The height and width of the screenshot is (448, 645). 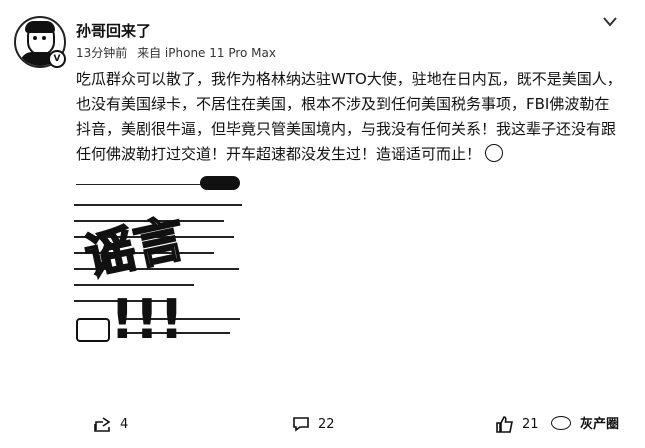 I want to click on action-bar: 4 22 21, so click(x=322, y=427).